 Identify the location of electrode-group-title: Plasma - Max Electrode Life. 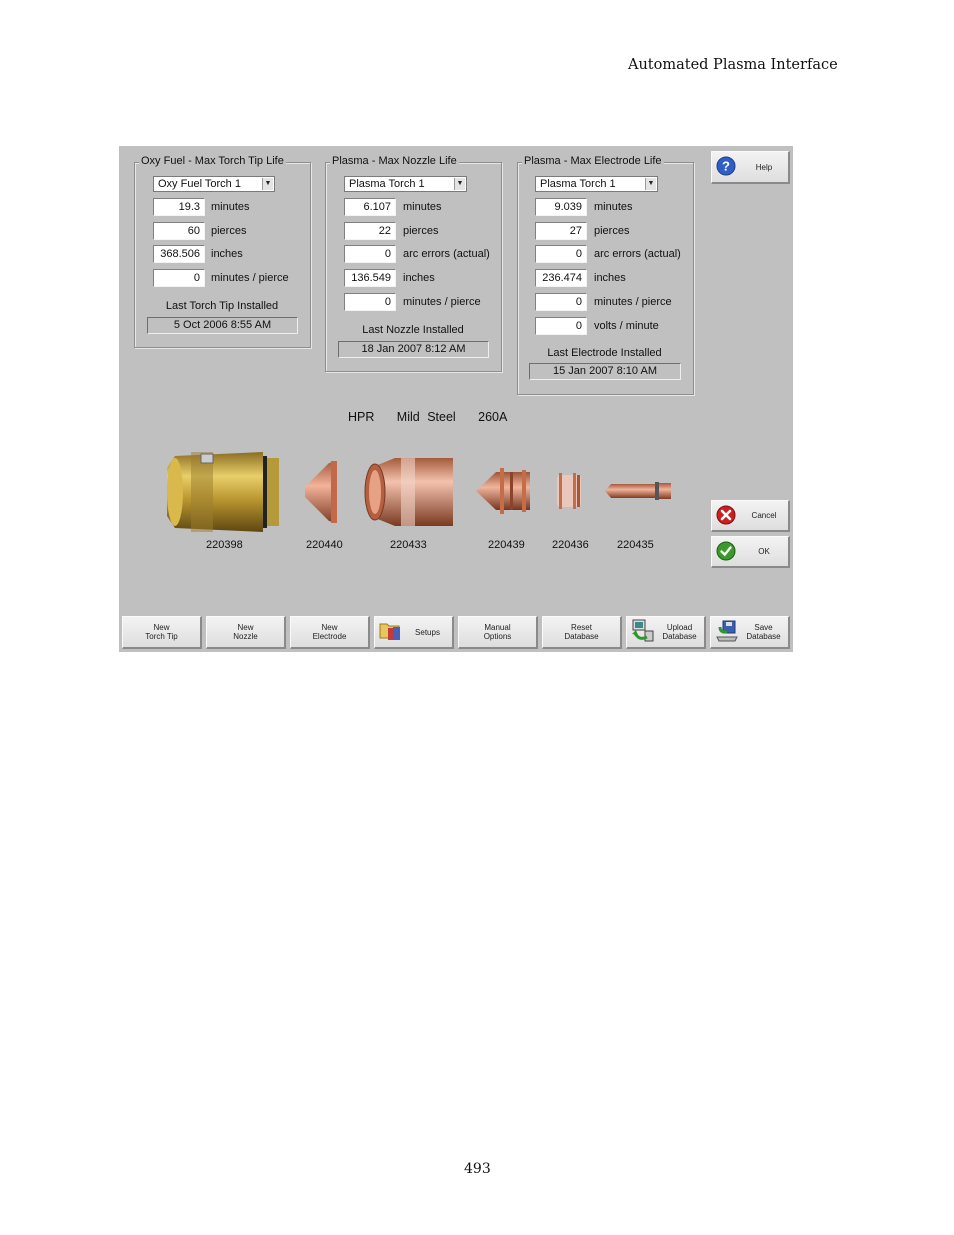
(593, 161).